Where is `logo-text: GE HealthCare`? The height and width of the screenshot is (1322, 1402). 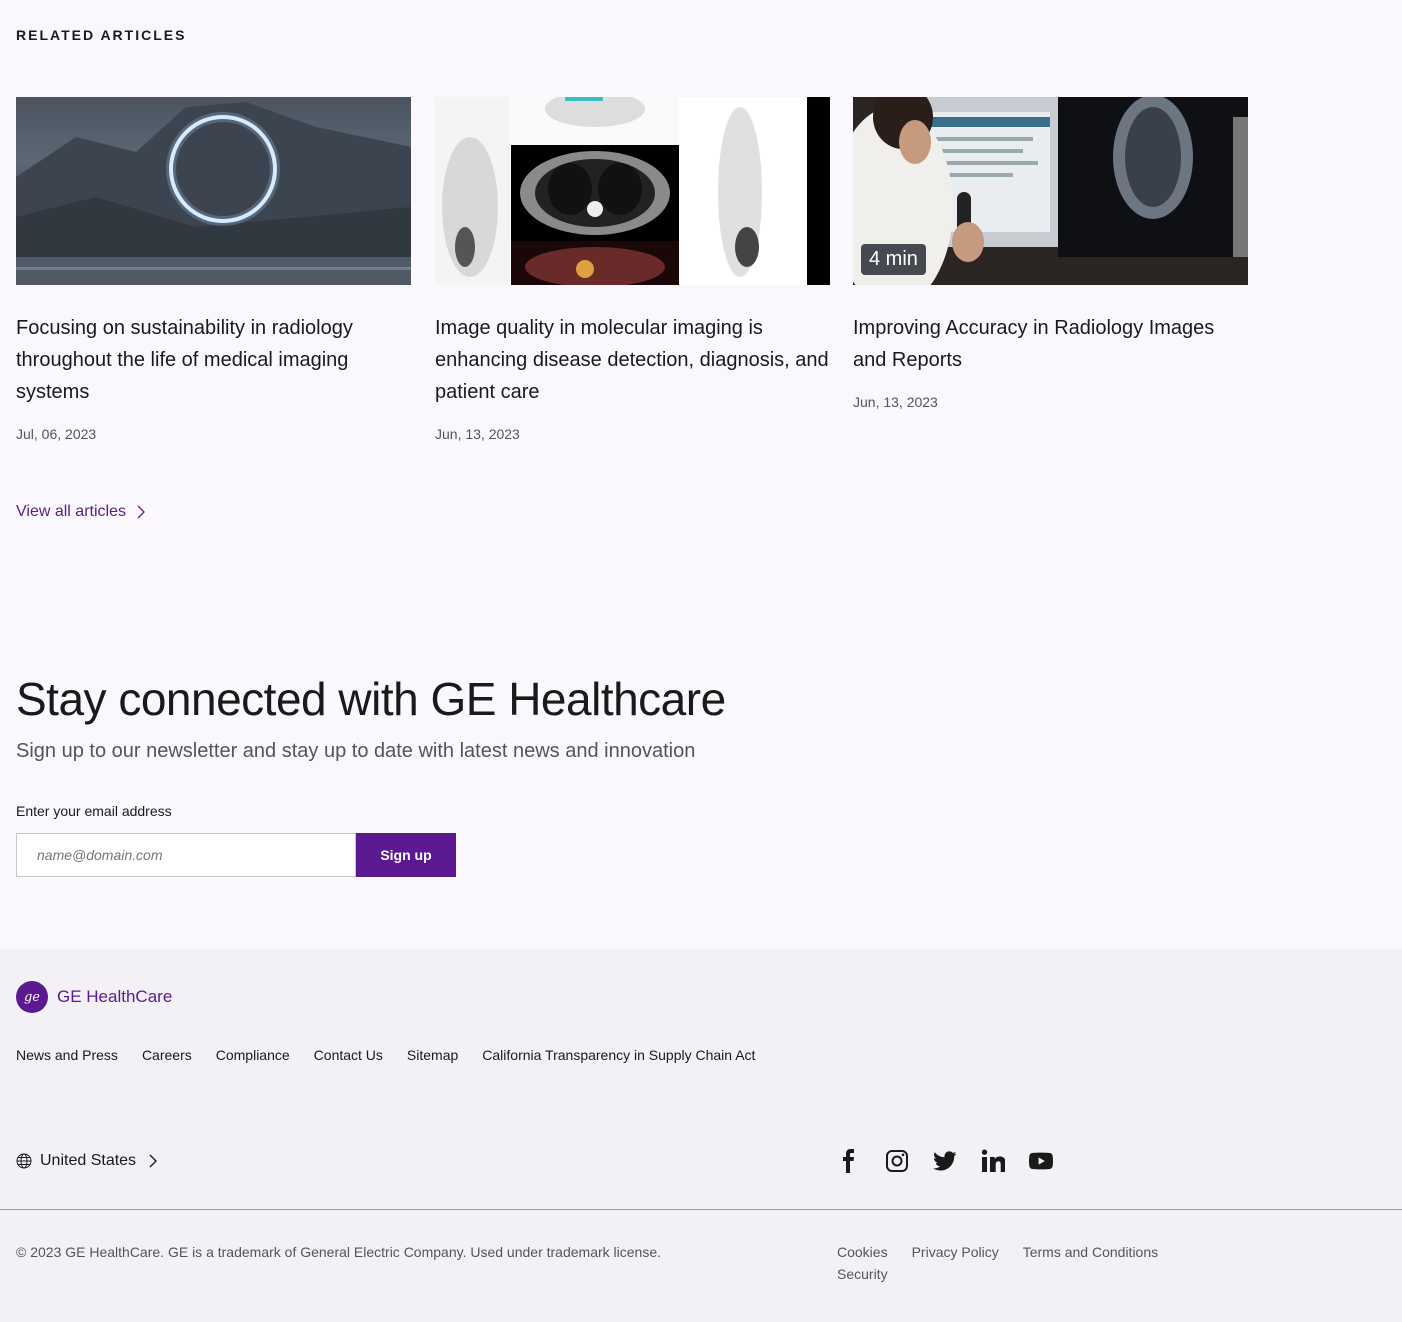 logo-text: GE HealthCare is located at coordinates (115, 996).